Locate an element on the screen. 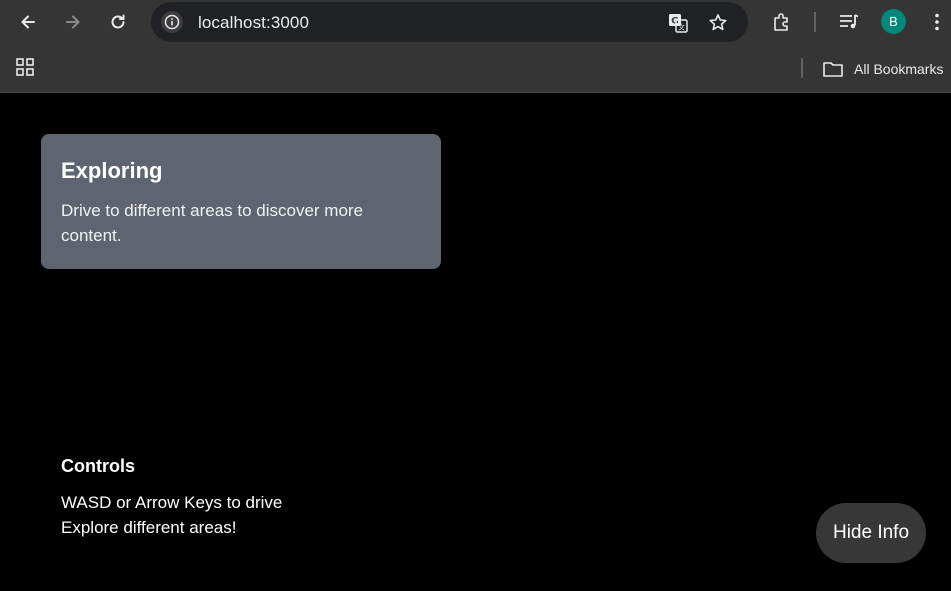  address-bar: localhost:3000 G文 is located at coordinates (449, 22).